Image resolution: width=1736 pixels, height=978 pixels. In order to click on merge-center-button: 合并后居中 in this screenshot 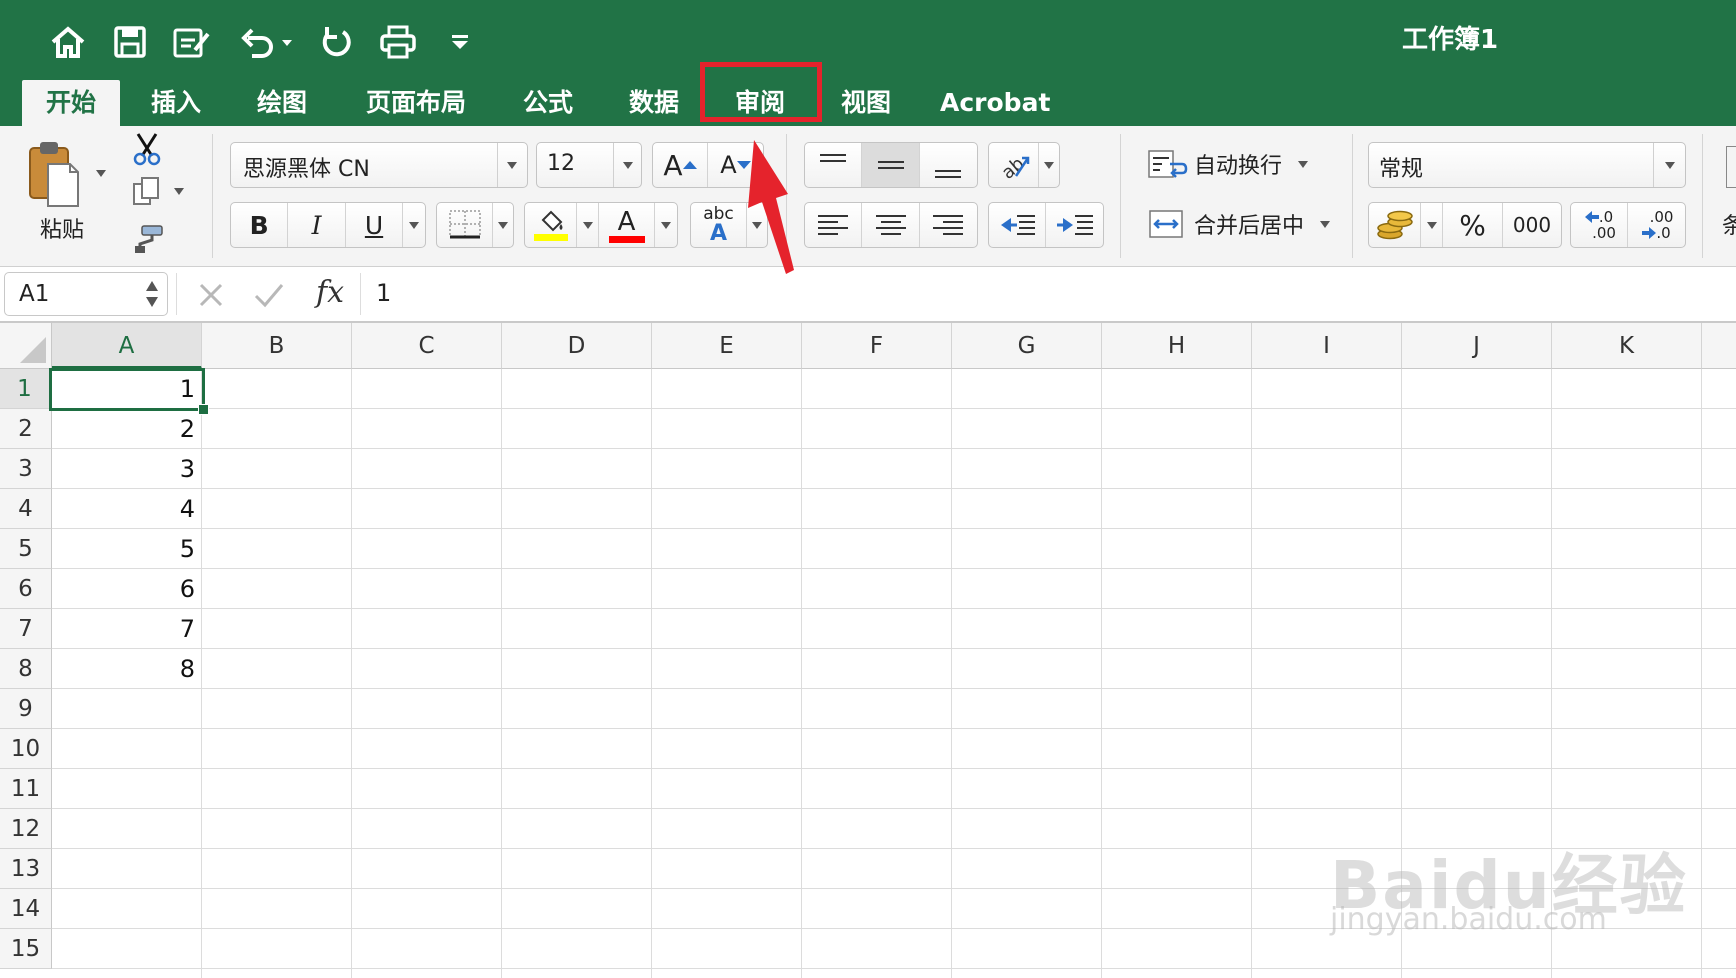, I will do `click(1241, 224)`.